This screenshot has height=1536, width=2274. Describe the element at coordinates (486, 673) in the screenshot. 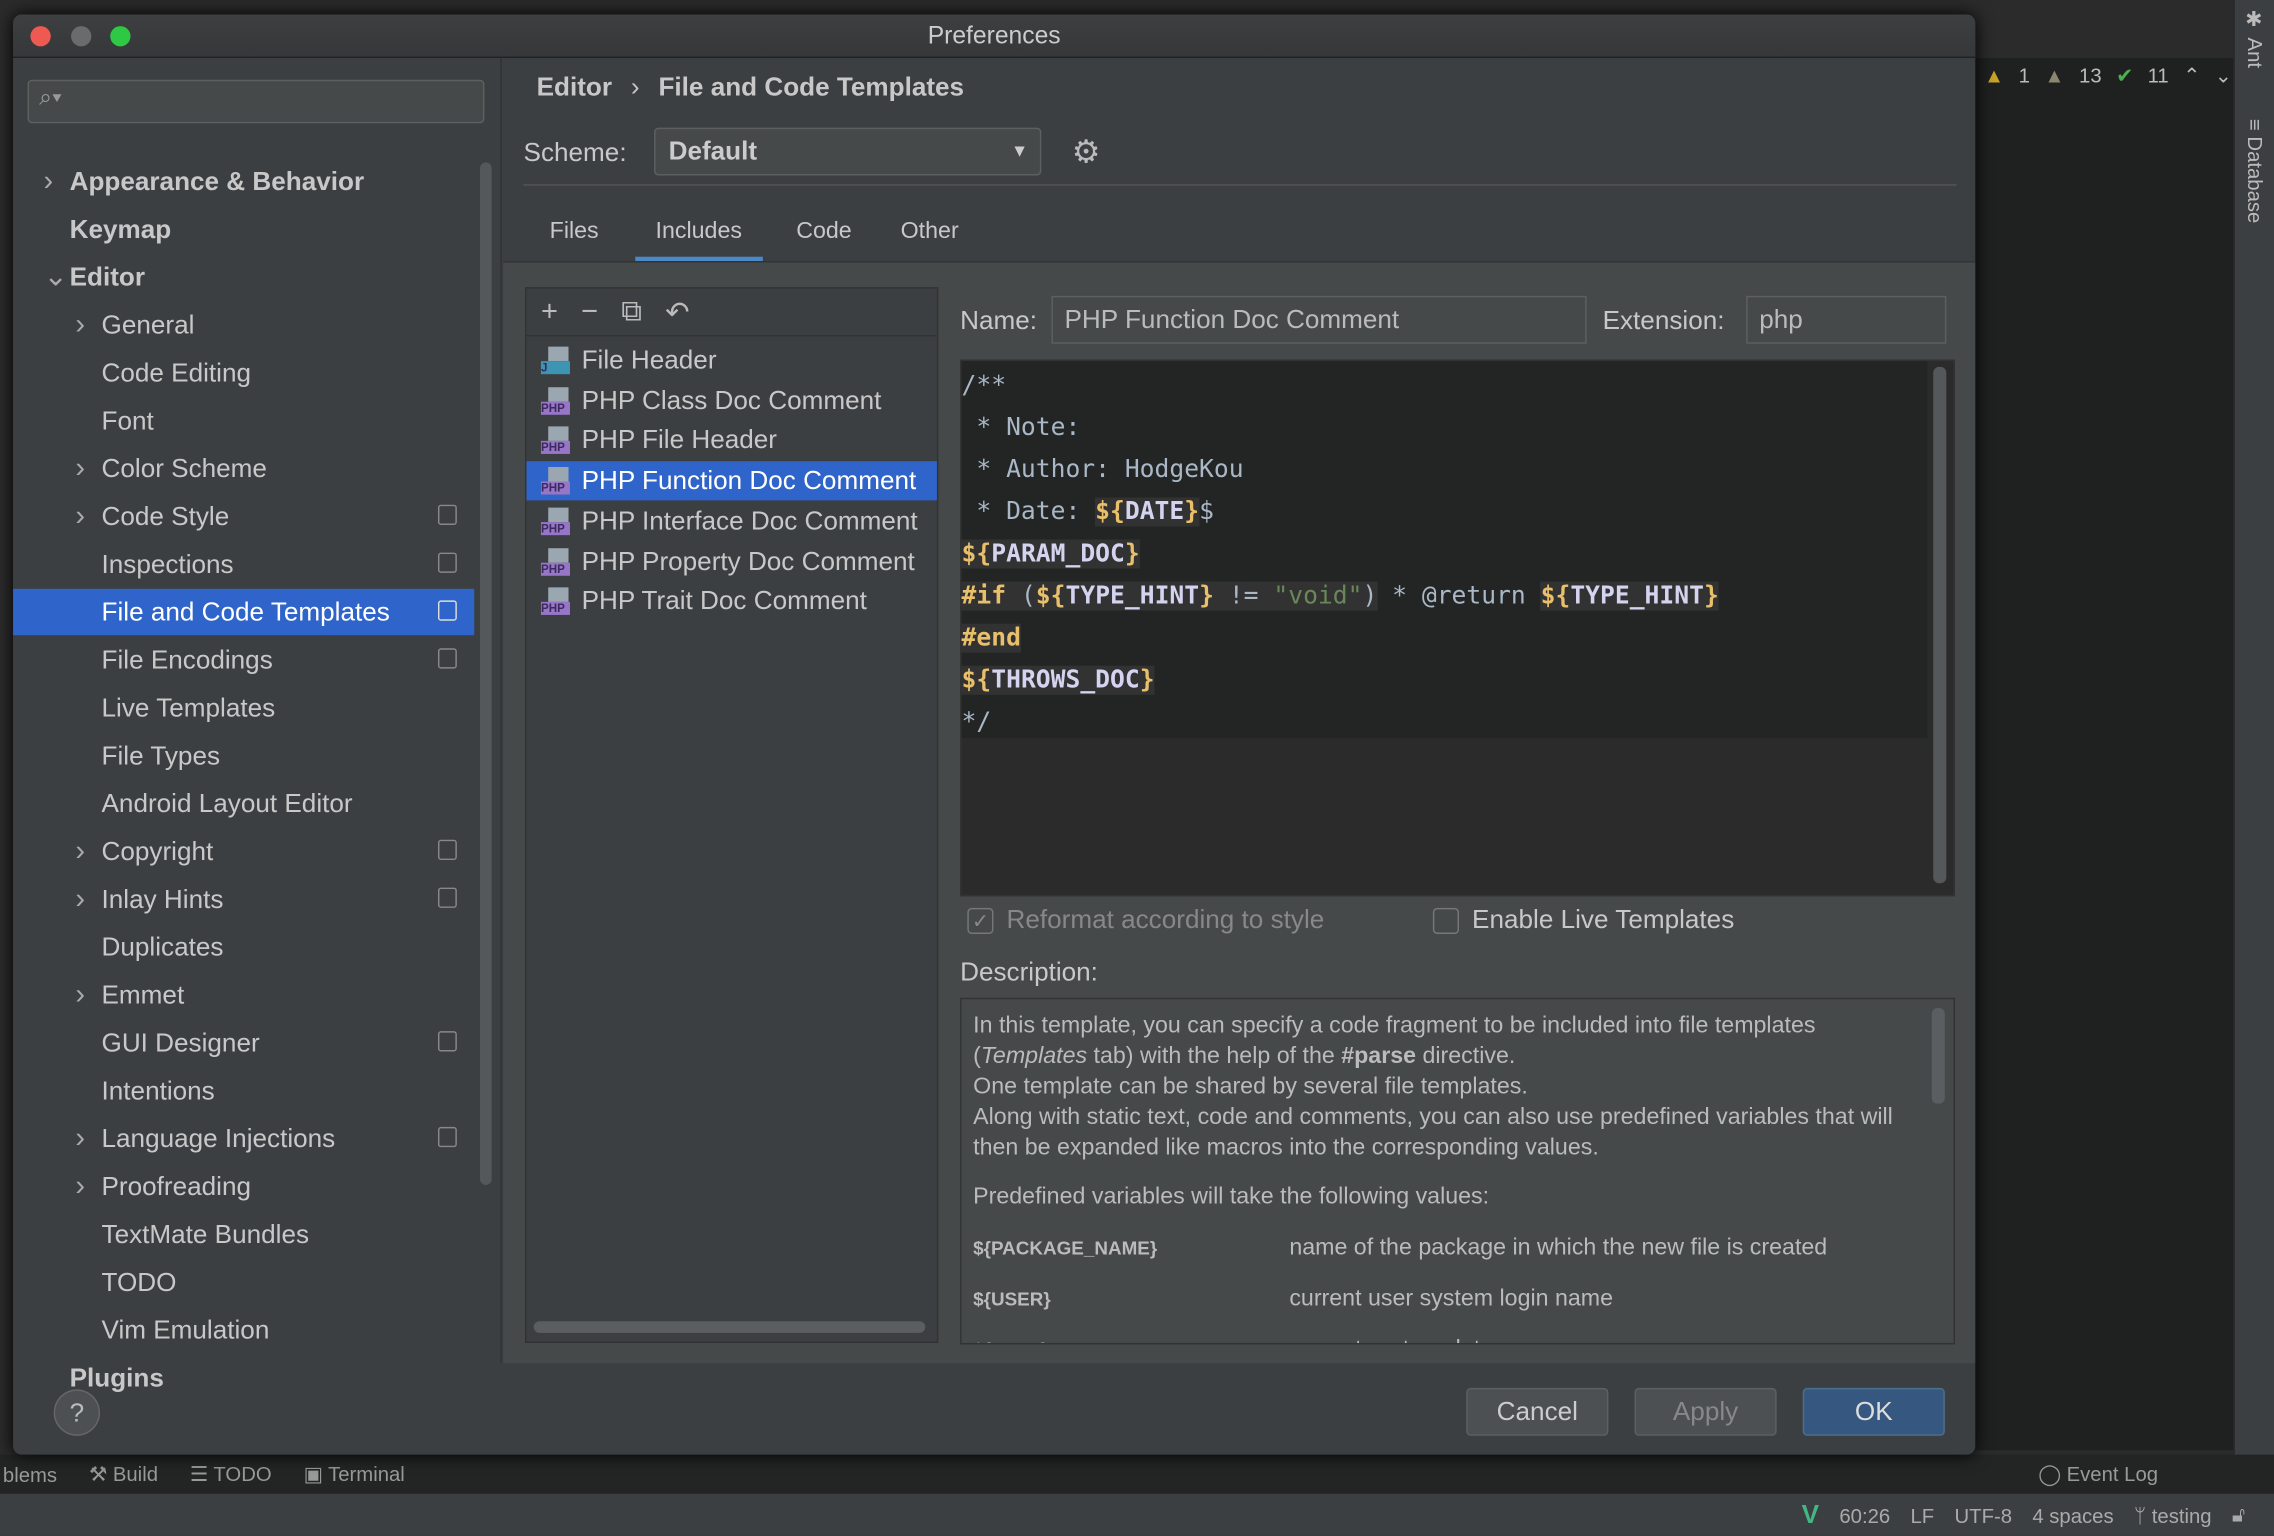

I see `sidebar-scrollbar` at that location.